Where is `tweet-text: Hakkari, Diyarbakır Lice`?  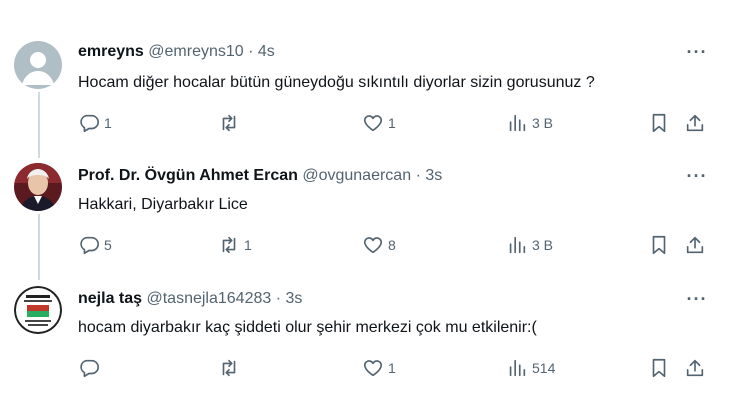 tweet-text: Hakkari, Diyarbakır Lice is located at coordinates (163, 204).